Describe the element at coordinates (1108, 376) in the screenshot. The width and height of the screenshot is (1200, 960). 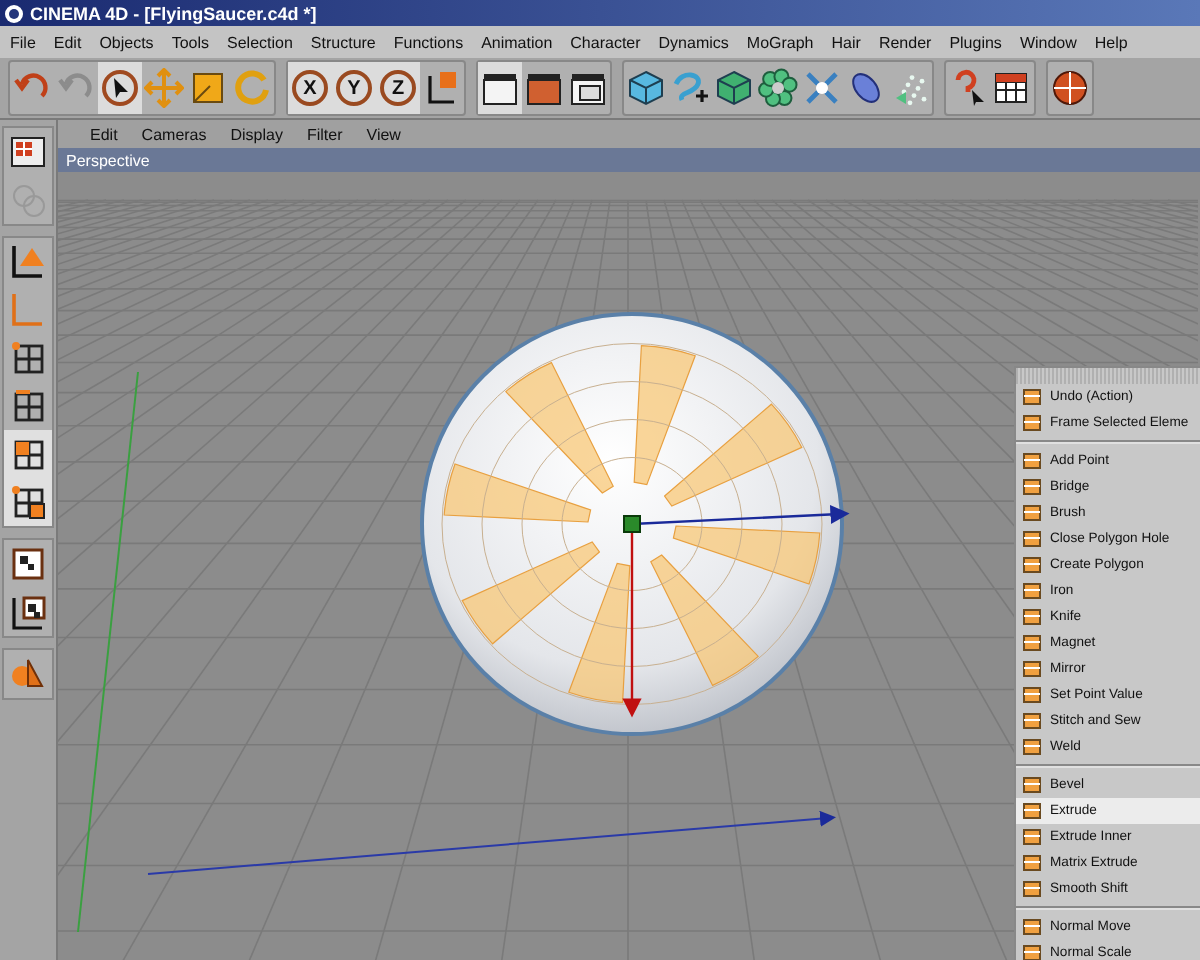
I see `menu-grip` at that location.